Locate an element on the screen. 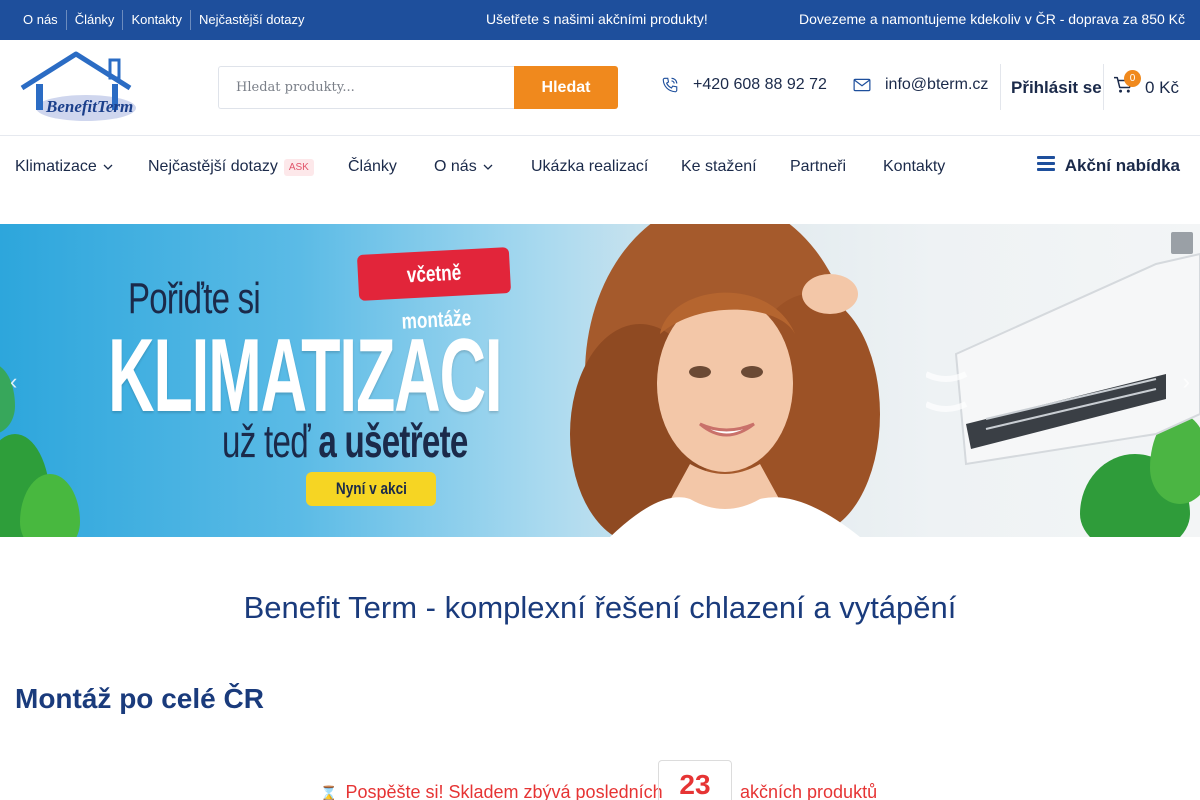 The height and width of the screenshot is (800, 1200). hero-line-3b: a ušetřete is located at coordinates (393, 441).